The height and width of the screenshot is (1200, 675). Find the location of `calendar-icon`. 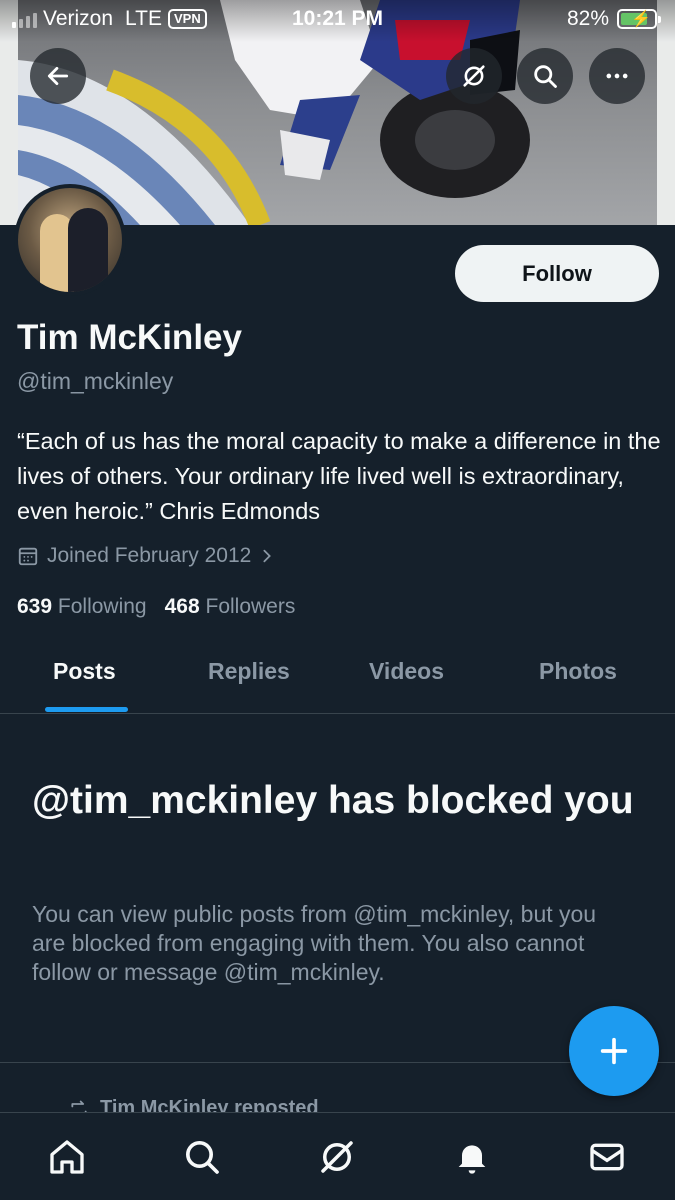

calendar-icon is located at coordinates (28, 556).